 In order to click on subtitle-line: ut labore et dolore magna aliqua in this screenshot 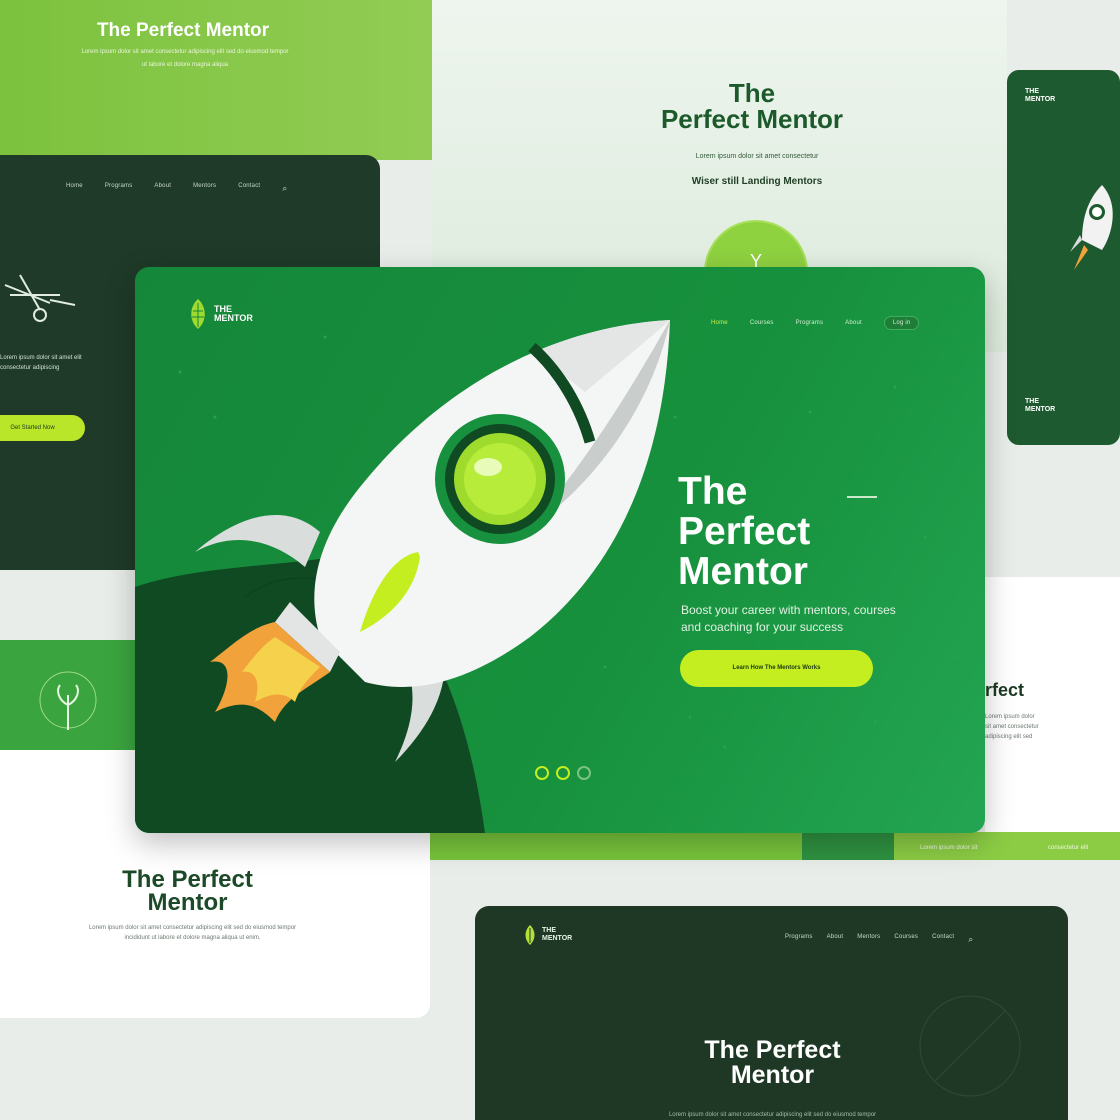, I will do `click(185, 65)`.